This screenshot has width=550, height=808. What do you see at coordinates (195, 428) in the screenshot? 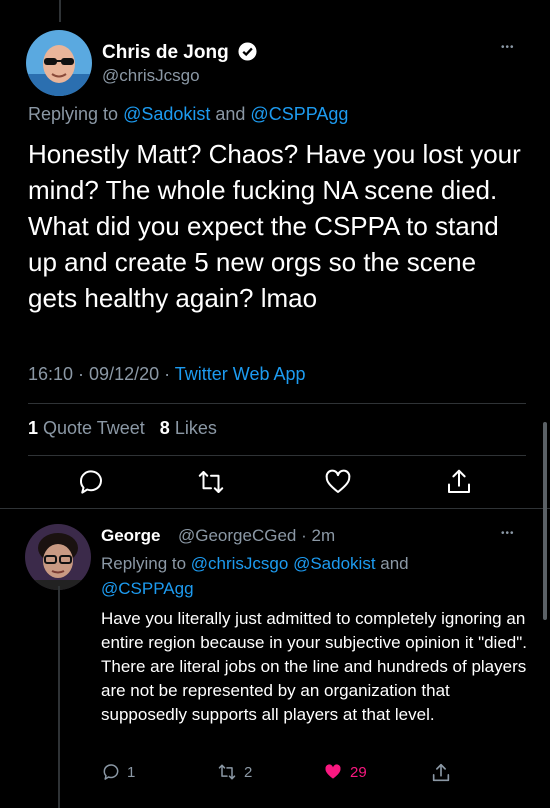
I see `likes-label: Likes` at bounding box center [195, 428].